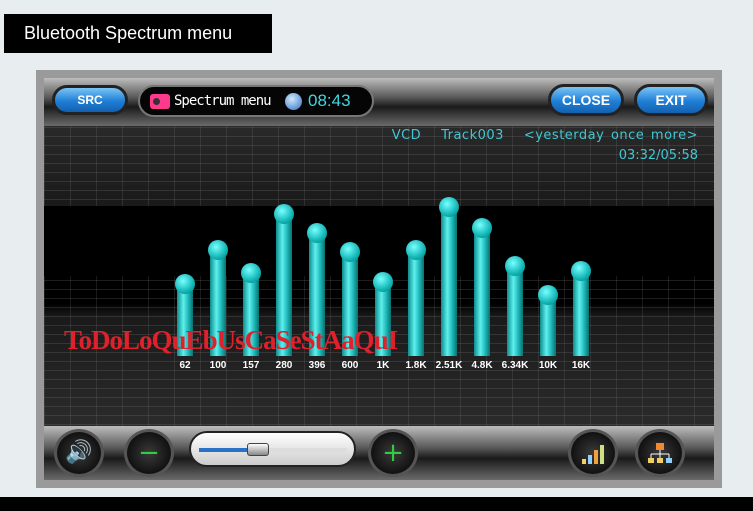 The height and width of the screenshot is (511, 753). I want to click on network-icon, so click(660, 453).